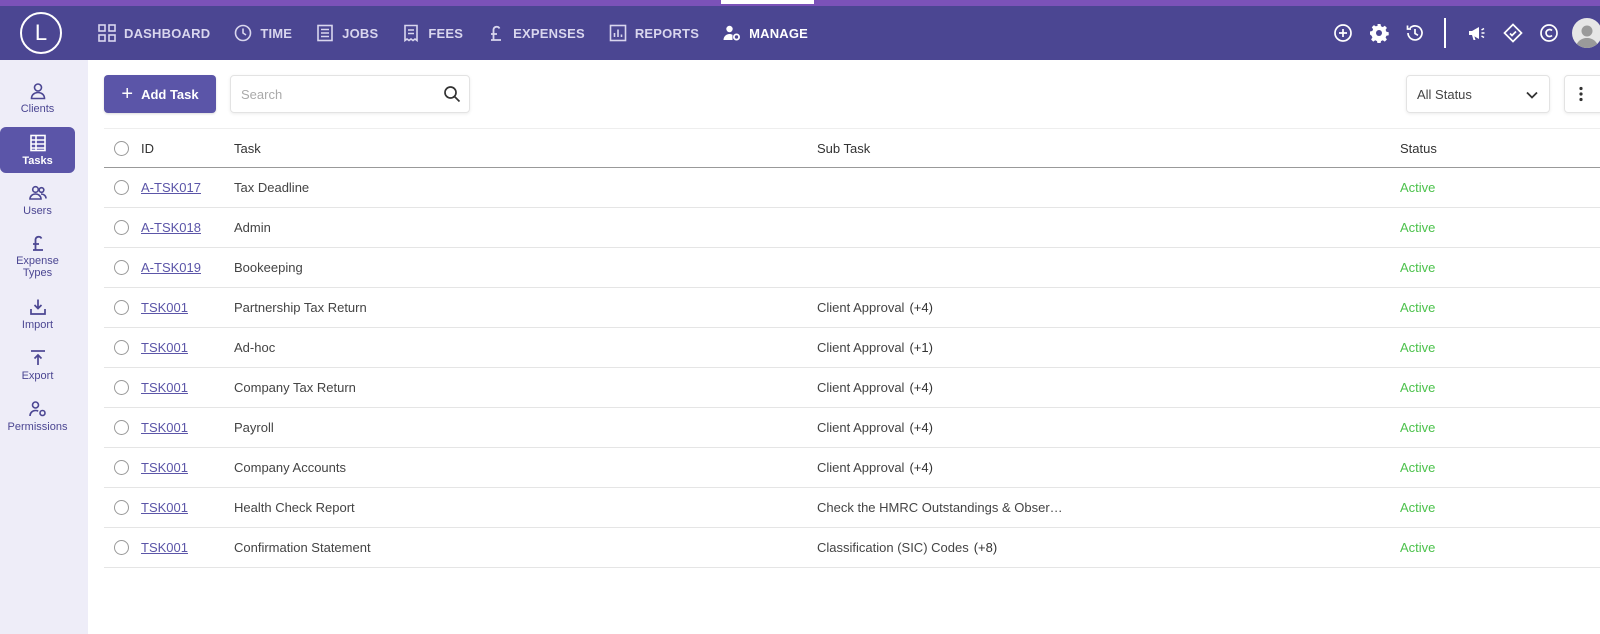  Describe the element at coordinates (768, 30) in the screenshot. I see `nav-manage: MANAGE` at that location.